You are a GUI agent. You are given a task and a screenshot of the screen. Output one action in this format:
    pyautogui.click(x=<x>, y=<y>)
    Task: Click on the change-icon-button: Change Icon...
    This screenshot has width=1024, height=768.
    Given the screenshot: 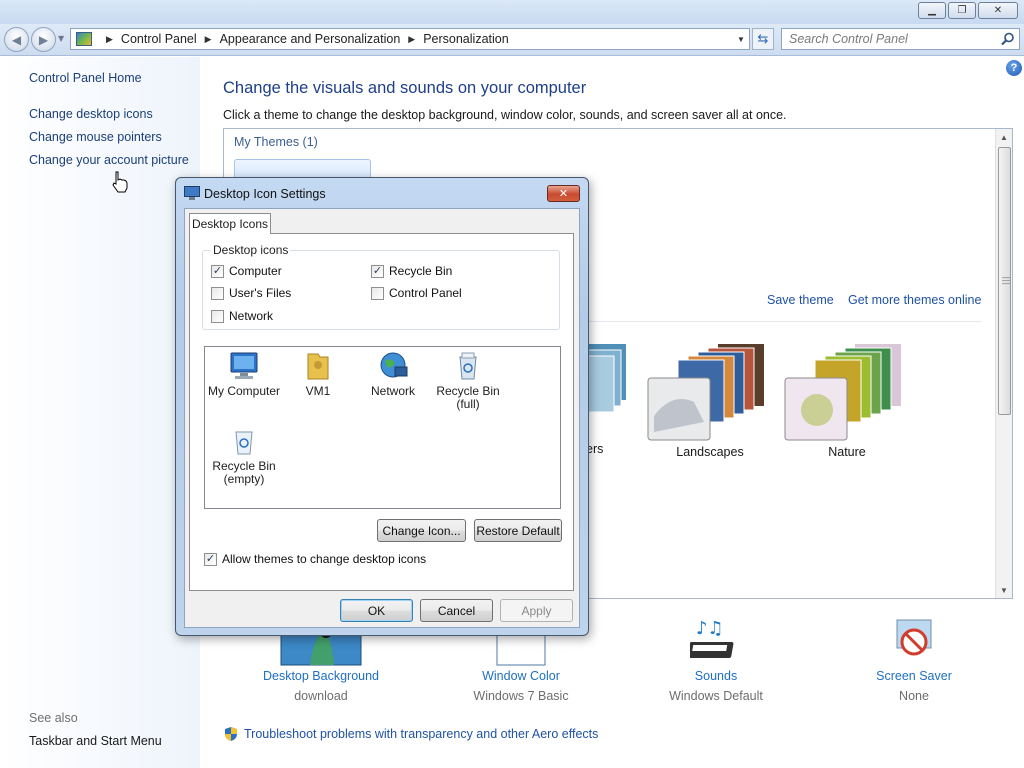 What is the action you would take?
    pyautogui.click(x=421, y=530)
    